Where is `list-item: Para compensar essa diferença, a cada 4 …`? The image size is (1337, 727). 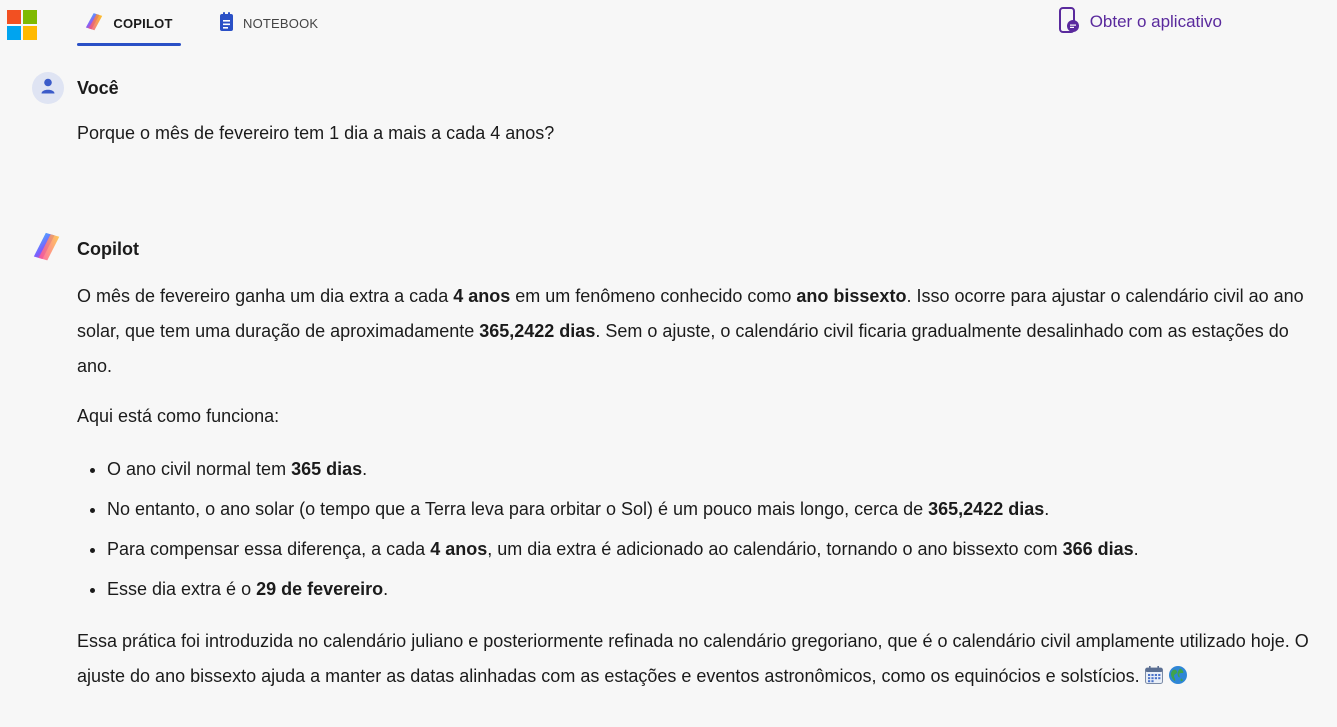
list-item: Para compensar essa diferença, a cada 4 … is located at coordinates (714, 549).